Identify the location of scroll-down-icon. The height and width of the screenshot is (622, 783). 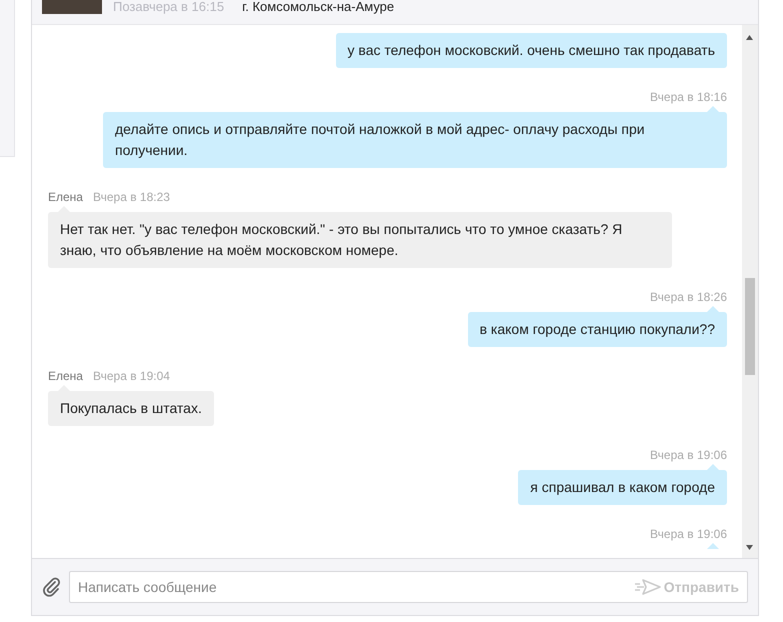
(749, 547).